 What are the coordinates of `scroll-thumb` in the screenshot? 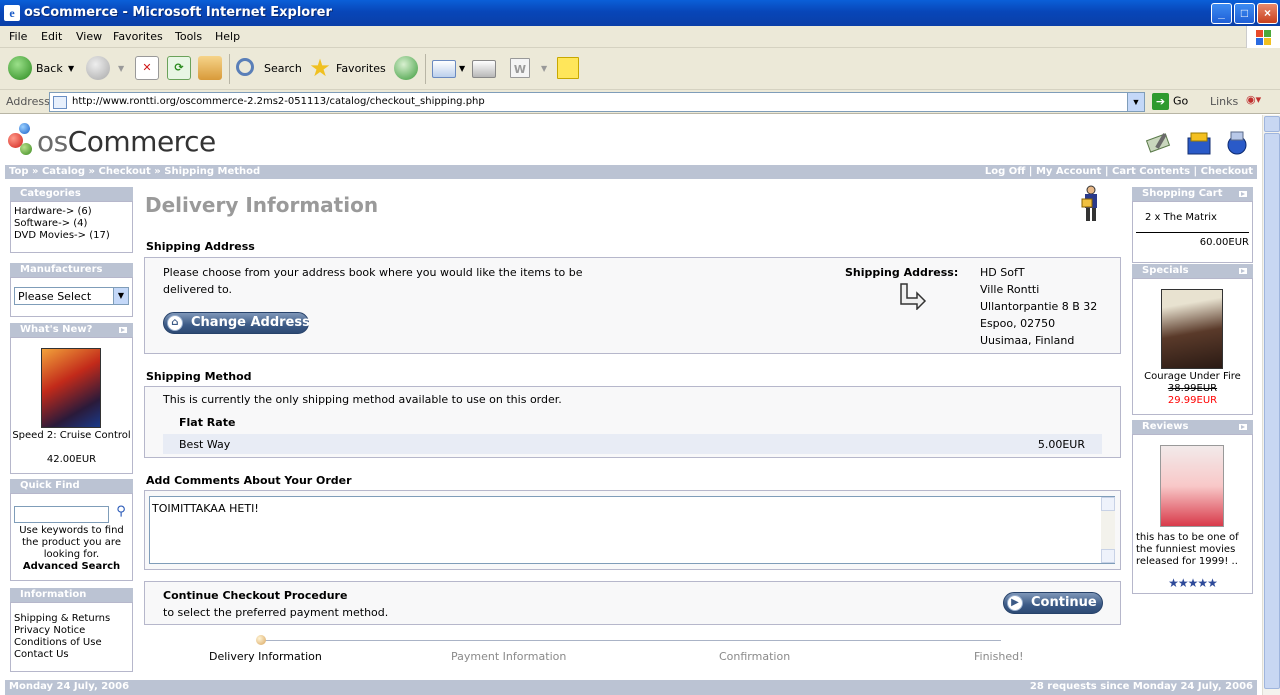 It's located at (1272, 411).